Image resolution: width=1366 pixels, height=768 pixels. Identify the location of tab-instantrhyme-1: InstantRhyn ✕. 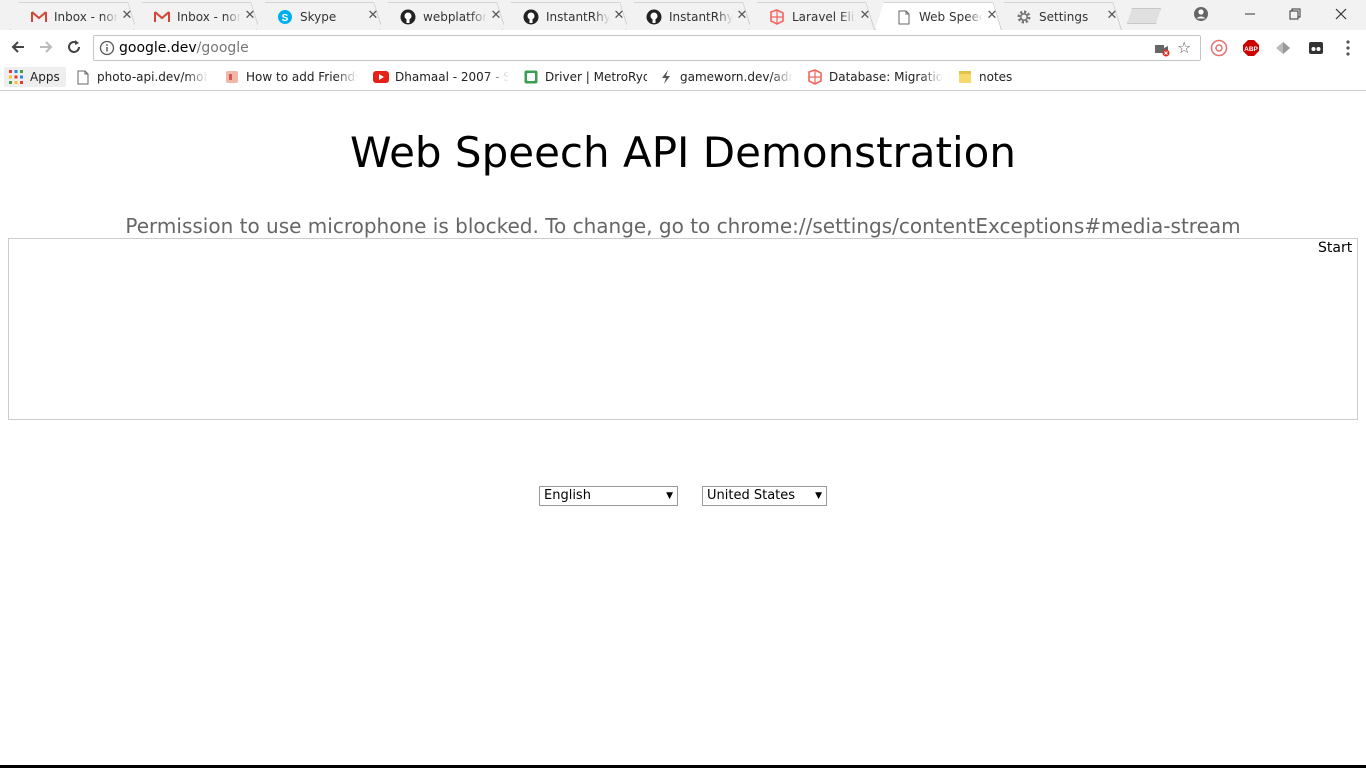
(565, 16).